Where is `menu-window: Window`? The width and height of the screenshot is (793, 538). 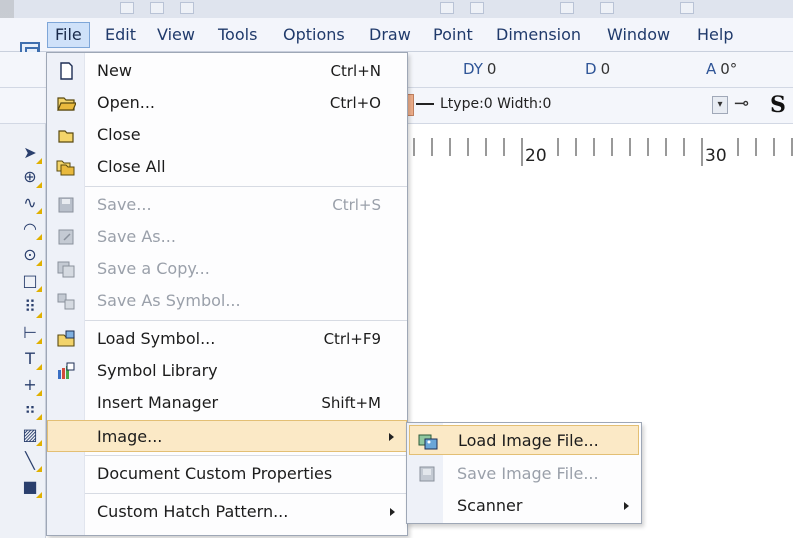
menu-window: Window is located at coordinates (638, 35).